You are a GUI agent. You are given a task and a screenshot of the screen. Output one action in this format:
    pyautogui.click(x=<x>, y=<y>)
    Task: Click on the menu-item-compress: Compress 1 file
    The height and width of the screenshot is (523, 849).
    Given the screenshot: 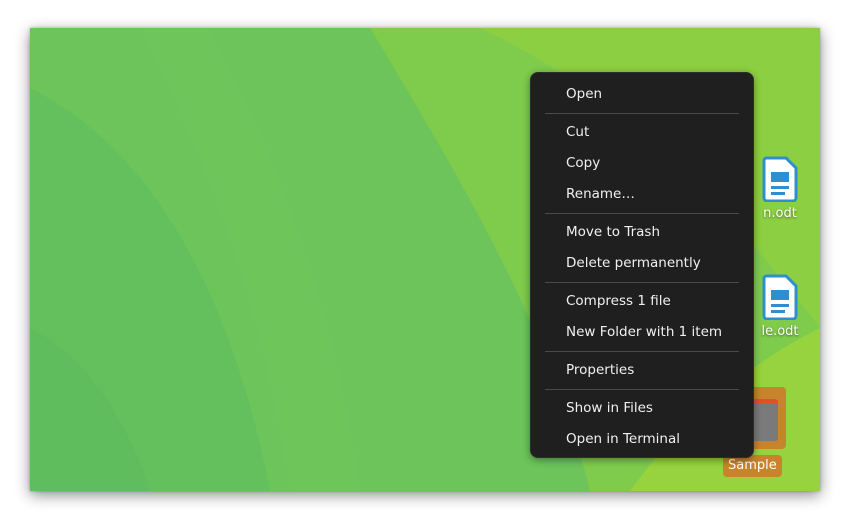 What is the action you would take?
    pyautogui.click(x=642, y=301)
    